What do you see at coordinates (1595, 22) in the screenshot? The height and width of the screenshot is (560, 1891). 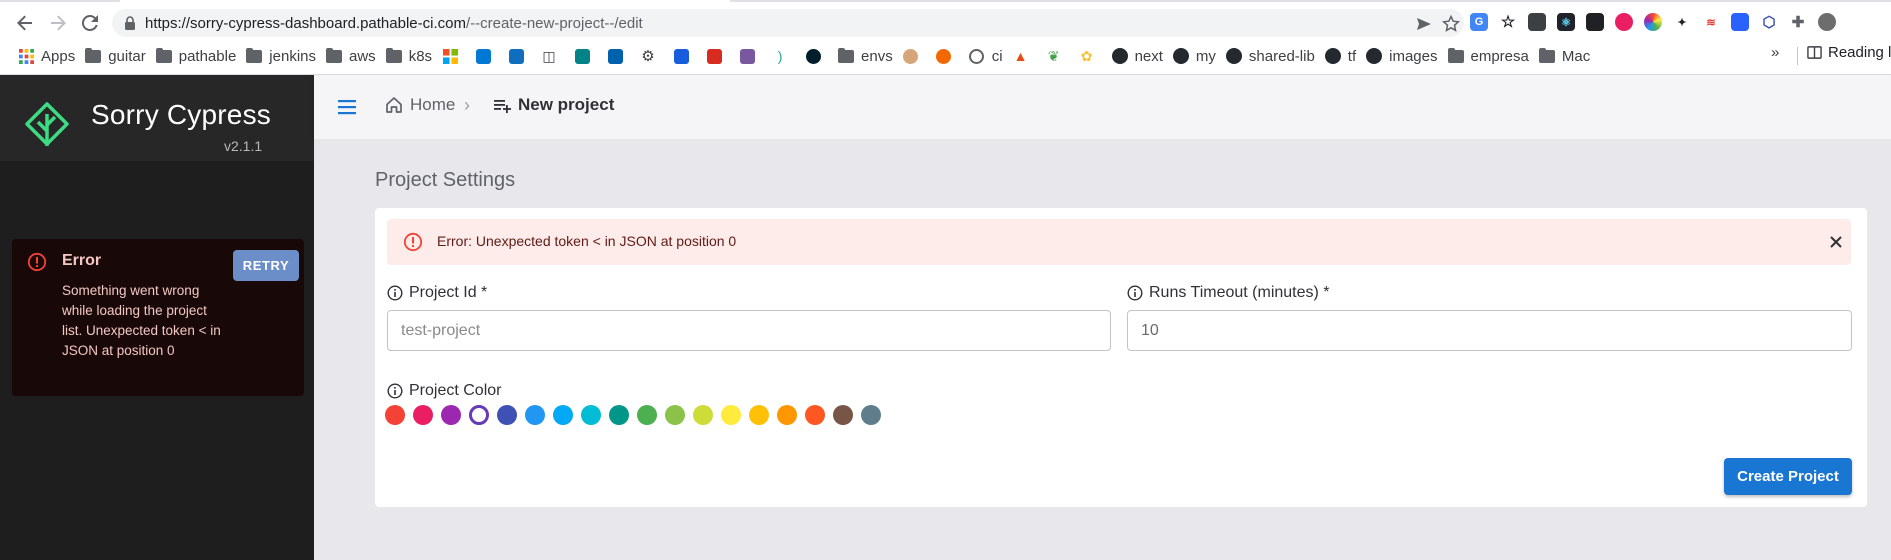 I see `screen-icon` at bounding box center [1595, 22].